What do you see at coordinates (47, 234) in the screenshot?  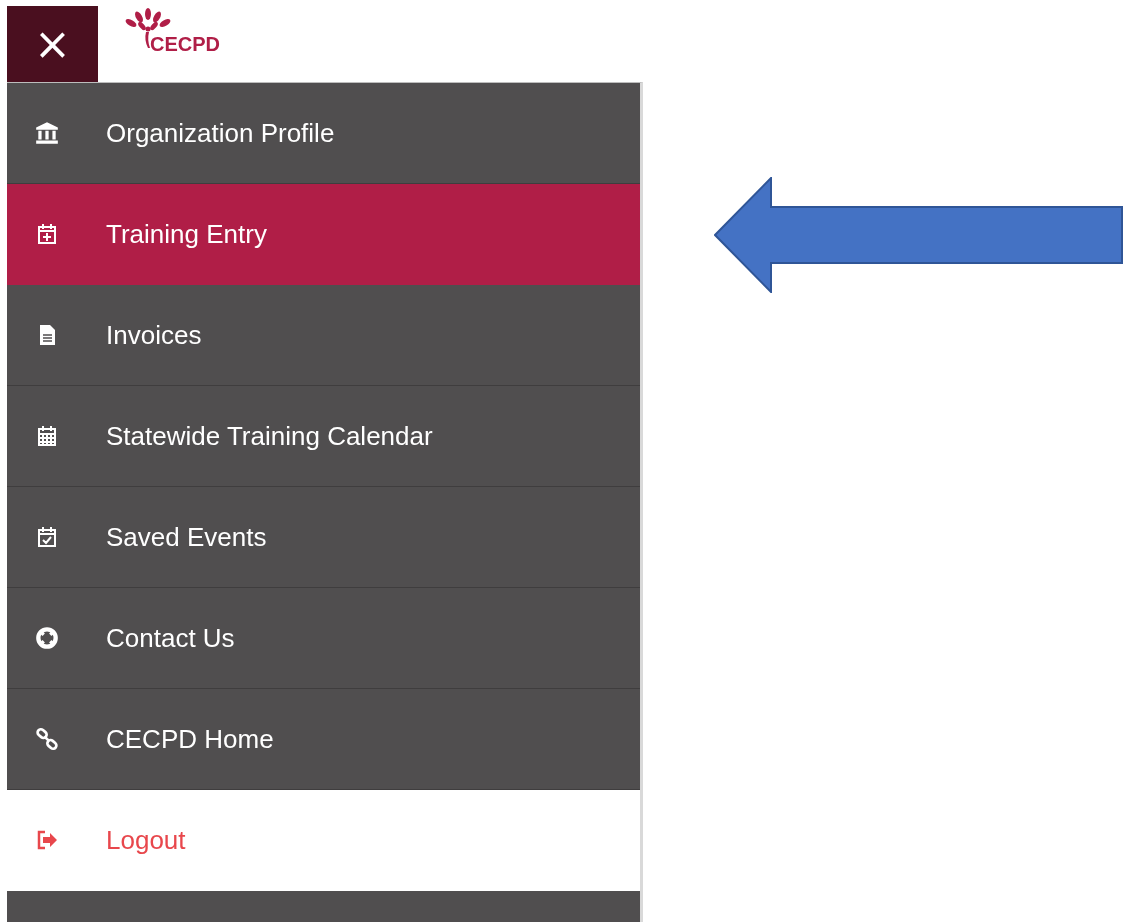 I see `calendar-plus-icon` at bounding box center [47, 234].